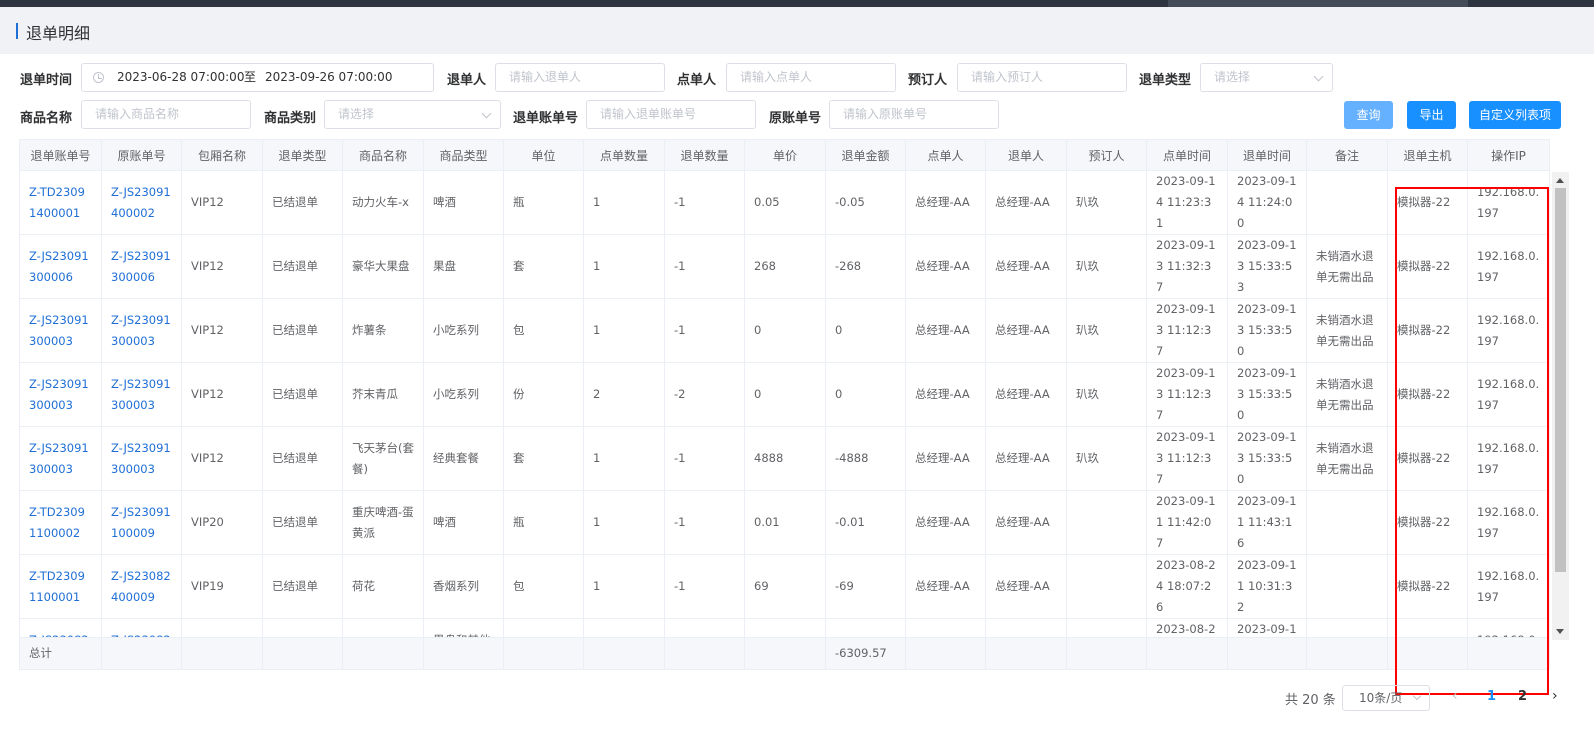 This screenshot has width=1594, height=749. I want to click on page-size-select: 10条/页, so click(1386, 698).